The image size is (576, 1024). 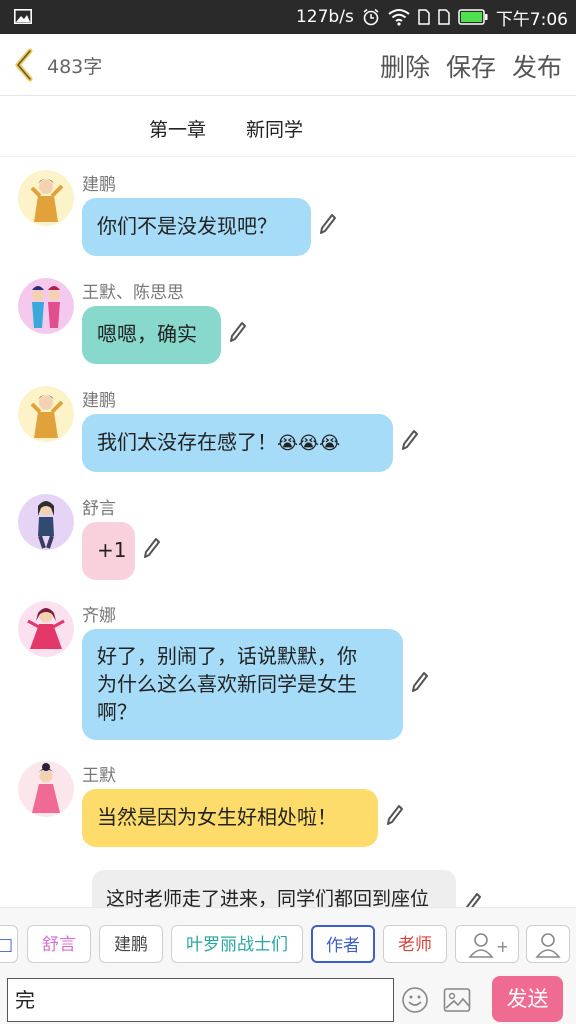 I want to click on message-bubble: 当然是因为女生好相处啦！, so click(x=230, y=818).